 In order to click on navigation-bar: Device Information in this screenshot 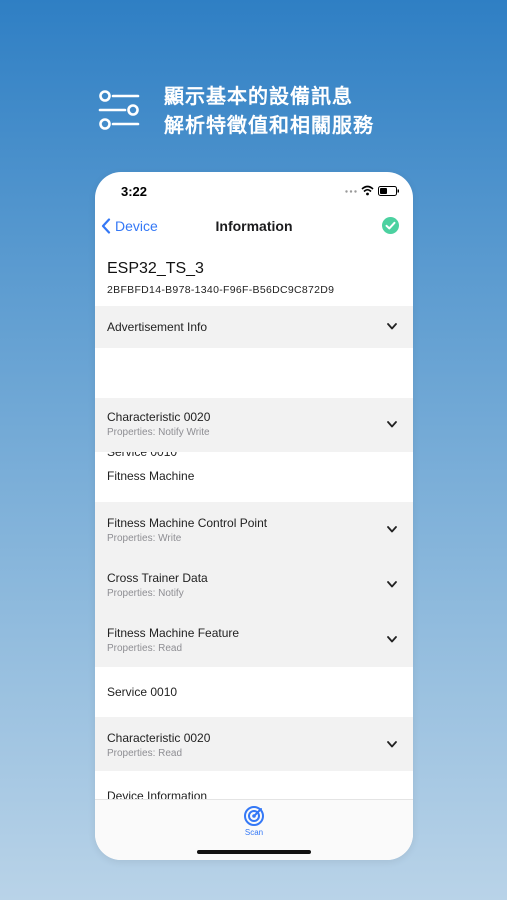, I will do `click(254, 226)`.